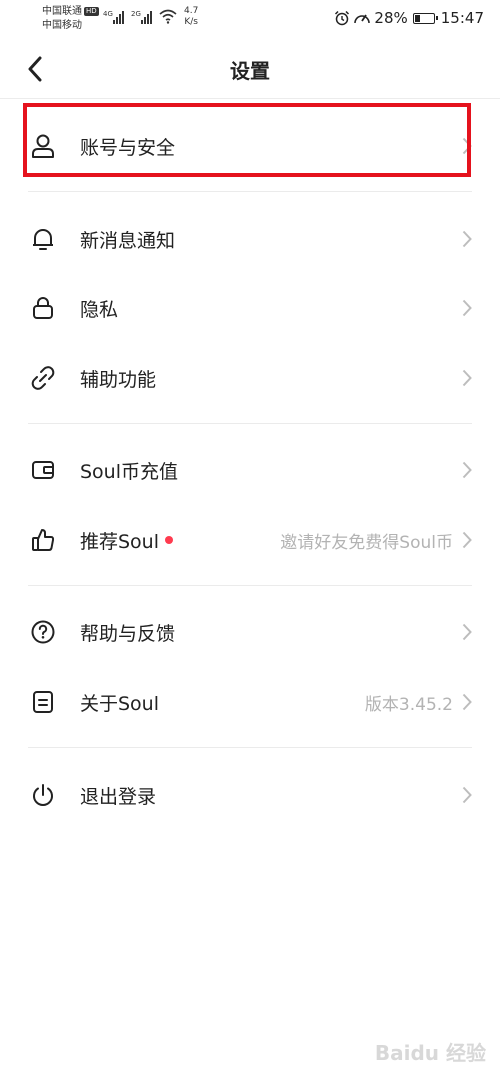 The image size is (500, 1084). What do you see at coordinates (425, 18) in the screenshot?
I see `battery-icon` at bounding box center [425, 18].